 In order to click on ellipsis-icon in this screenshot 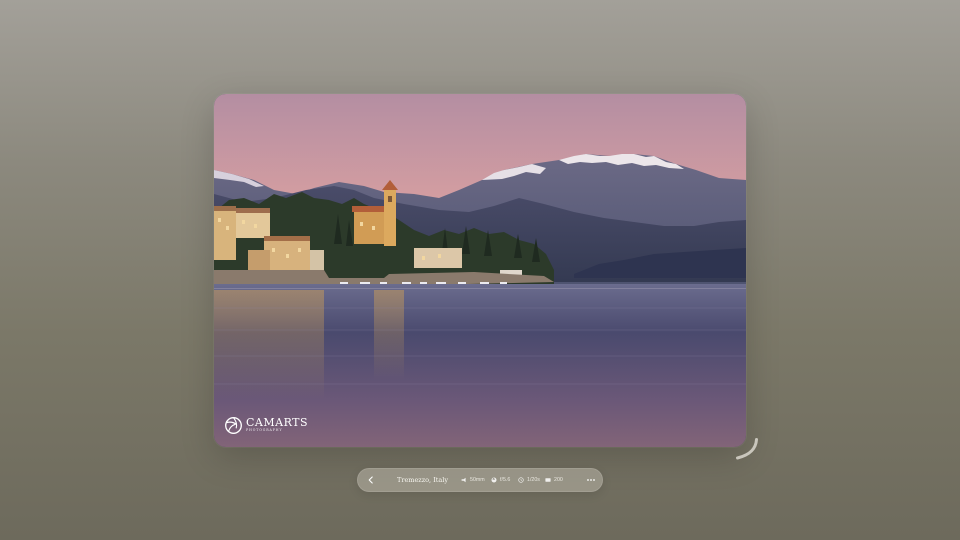, I will do `click(591, 480)`.